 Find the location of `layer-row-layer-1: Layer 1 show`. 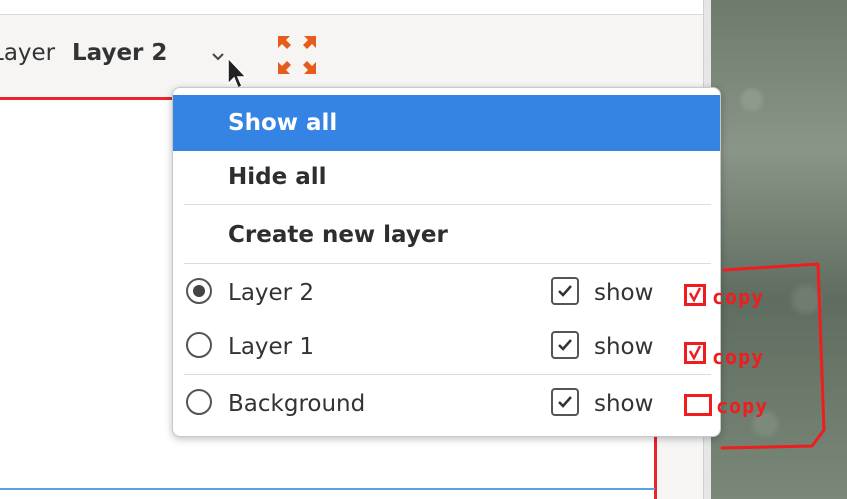

layer-row-layer-1: Layer 1 show is located at coordinates (446, 347).